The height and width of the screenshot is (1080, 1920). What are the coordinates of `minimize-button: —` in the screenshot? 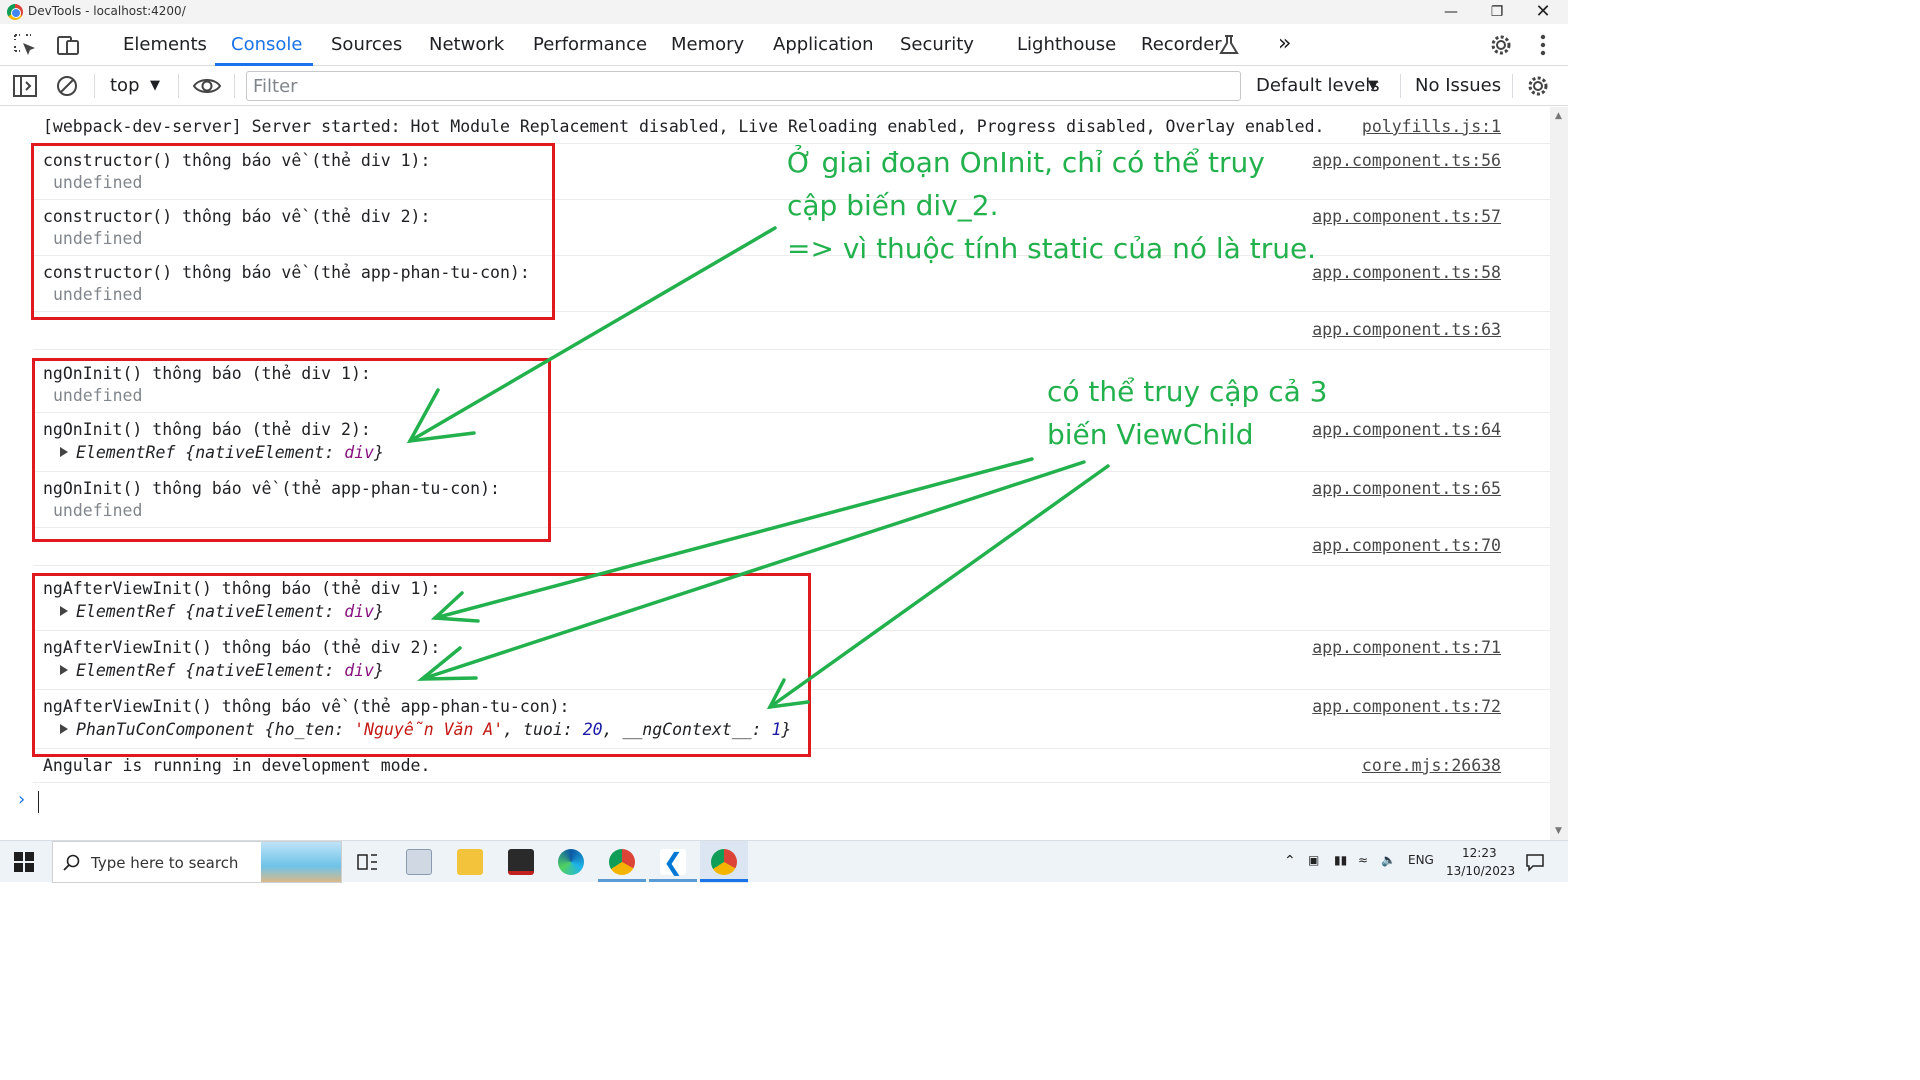 It's located at (1451, 12).